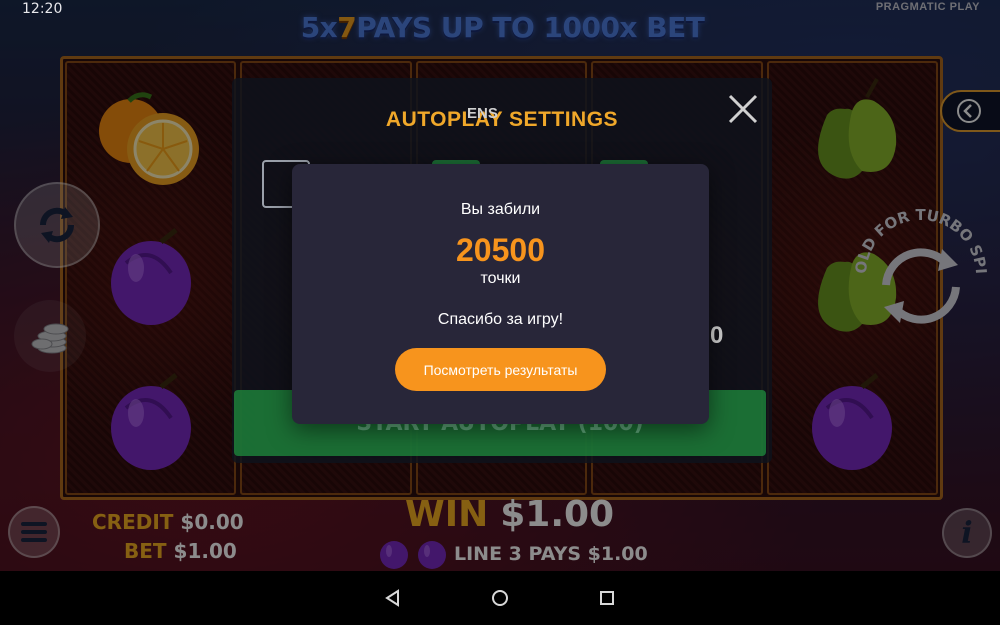 Image resolution: width=1000 pixels, height=625 pixels. What do you see at coordinates (500, 369) in the screenshot?
I see `view-results-button: Посмотреть результаты` at bounding box center [500, 369].